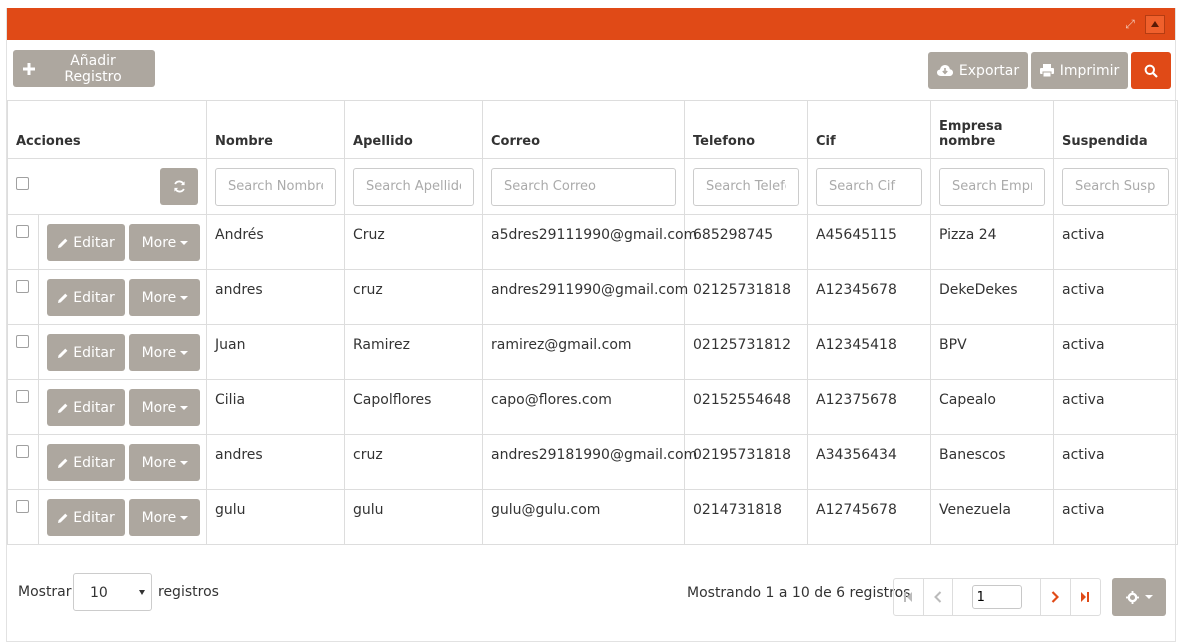 The image size is (1181, 644). I want to click on pagination, so click(997, 597).